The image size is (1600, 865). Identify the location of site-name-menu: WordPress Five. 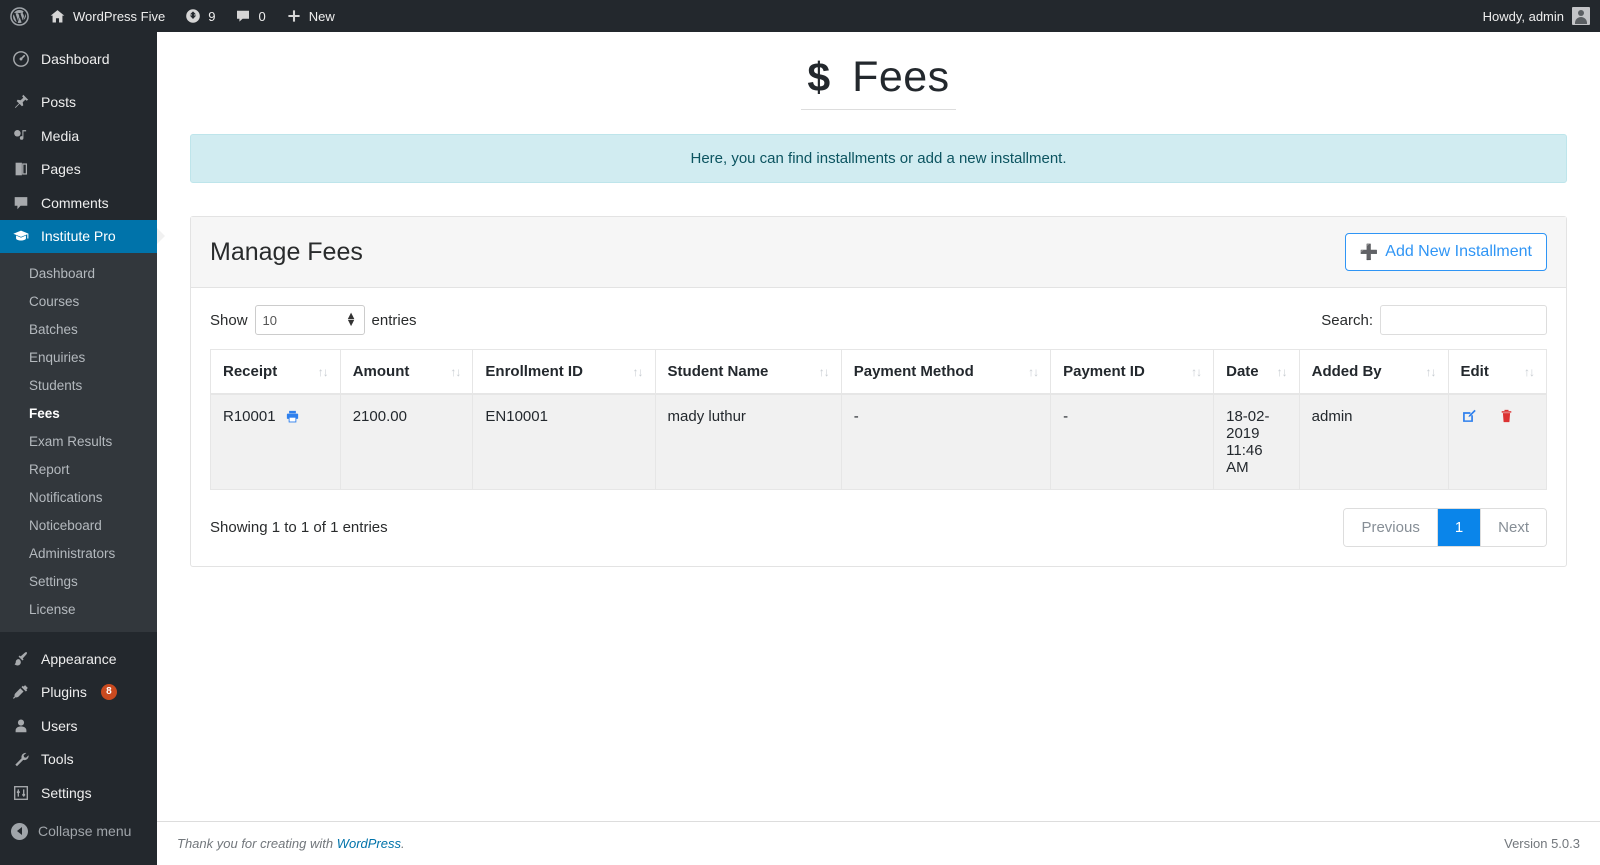
(107, 16).